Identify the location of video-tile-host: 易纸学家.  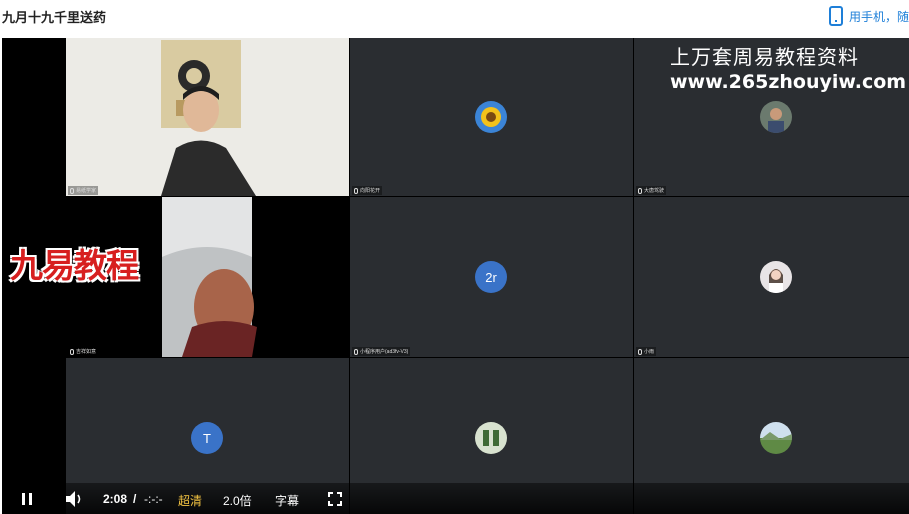
(207, 117).